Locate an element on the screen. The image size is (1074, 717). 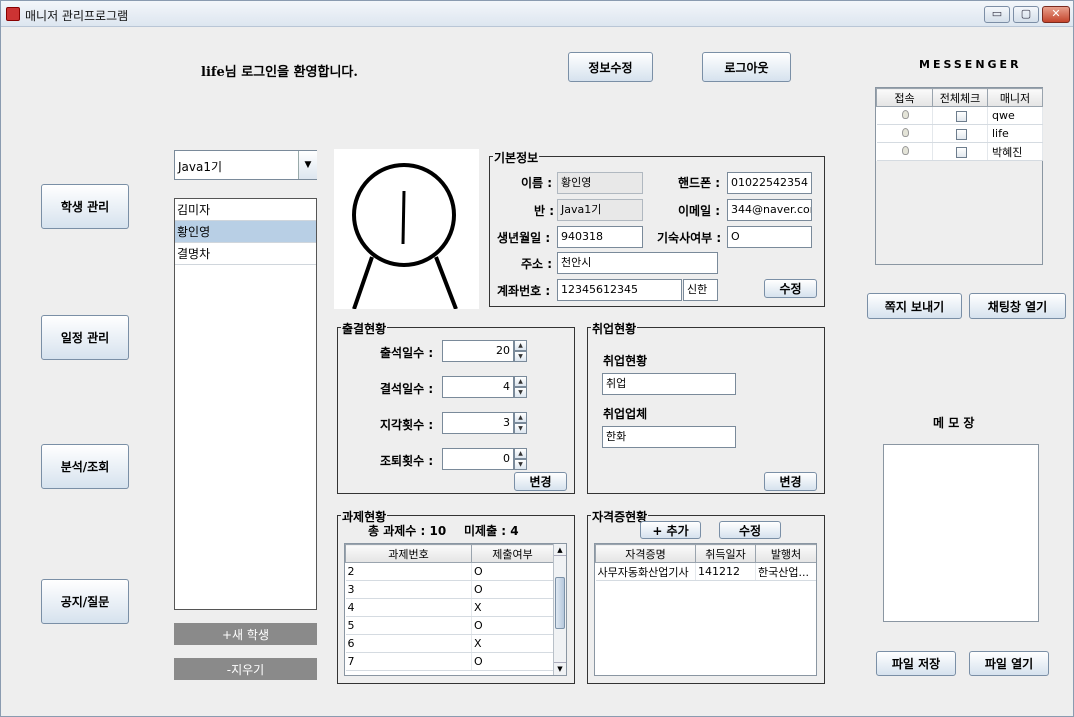
column-header: 과제번호 is located at coordinates (408, 553).